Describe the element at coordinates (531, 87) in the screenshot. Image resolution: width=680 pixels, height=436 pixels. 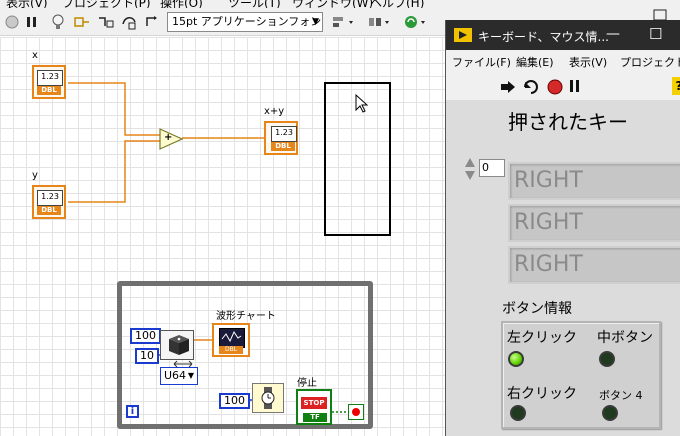
I see `run-continuously-icon` at that location.